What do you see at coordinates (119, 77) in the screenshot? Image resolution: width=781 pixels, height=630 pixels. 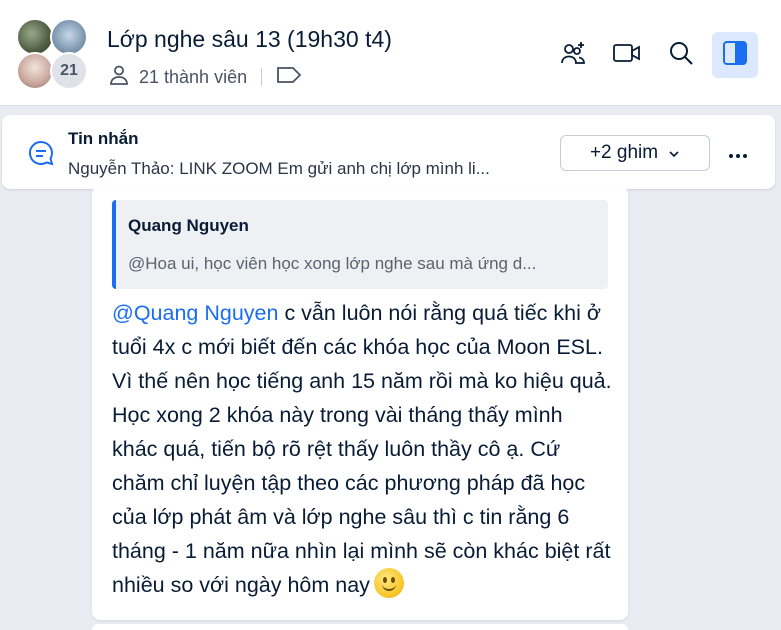 I see `user-icon` at bounding box center [119, 77].